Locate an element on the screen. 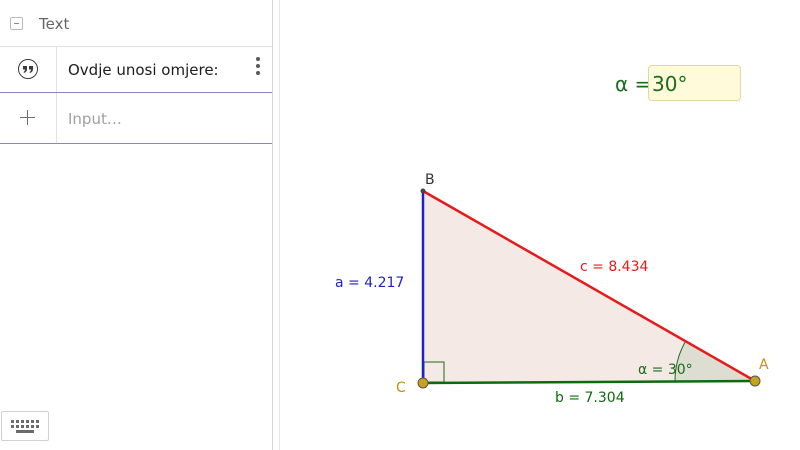 This screenshot has width=800, height=450. label-segment-a: a = 4.217 is located at coordinates (369, 283).